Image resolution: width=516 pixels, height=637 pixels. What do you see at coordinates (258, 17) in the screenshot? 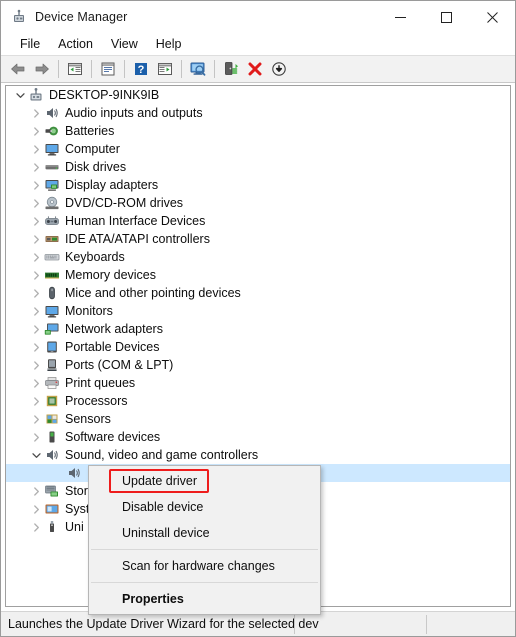
I see `title-bar: Device Manager` at bounding box center [258, 17].